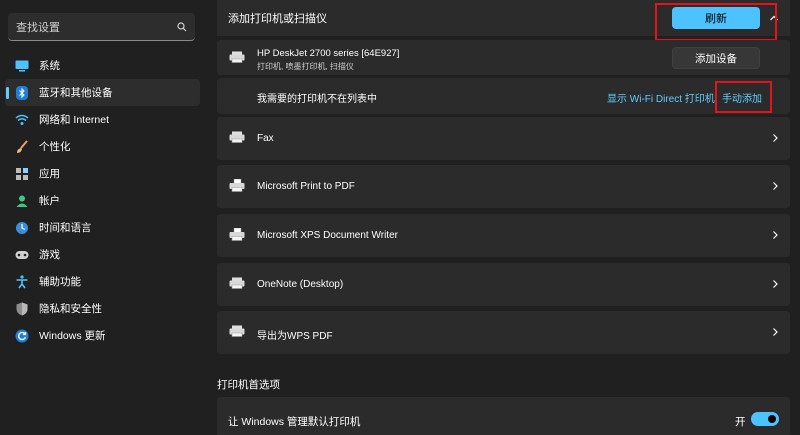  What do you see at coordinates (22, 174) in the screenshot?
I see `apps-icon` at bounding box center [22, 174].